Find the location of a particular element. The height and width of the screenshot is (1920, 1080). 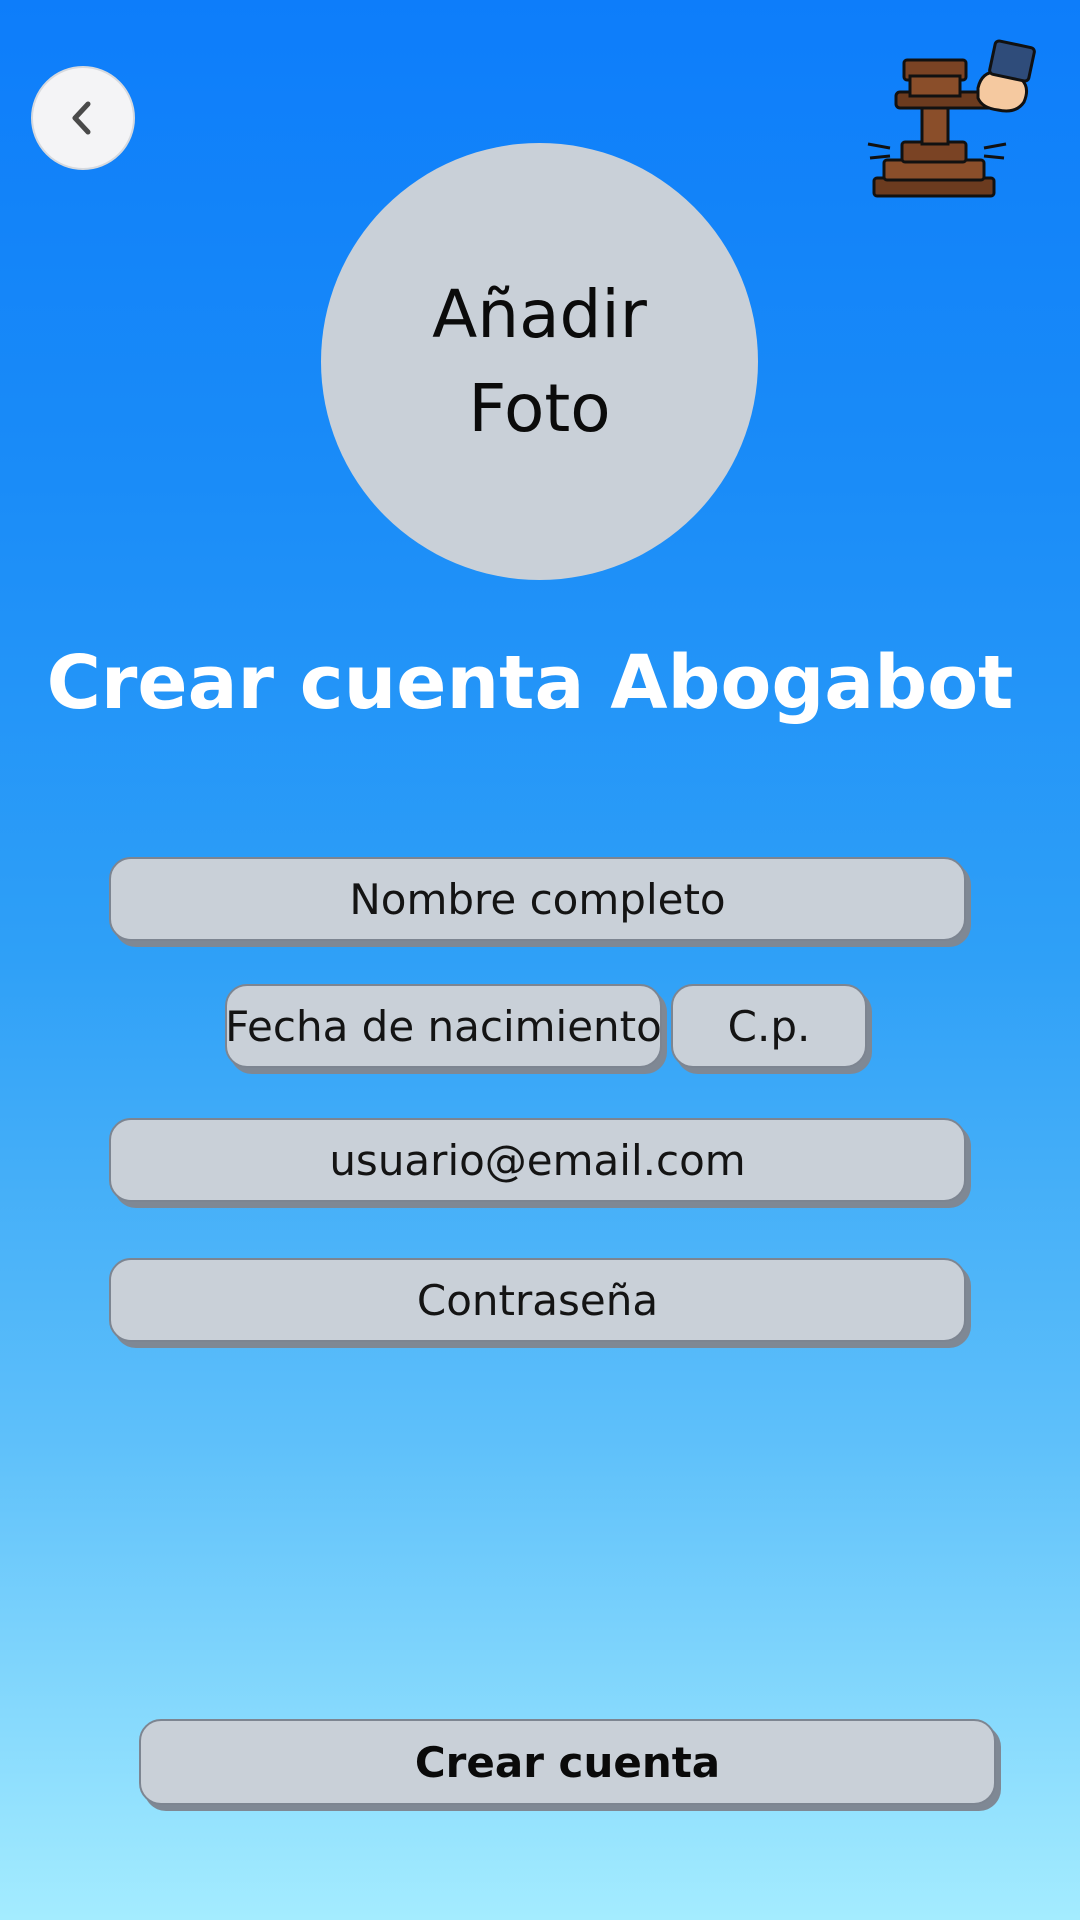

chevron-left-icon is located at coordinates (81, 118).